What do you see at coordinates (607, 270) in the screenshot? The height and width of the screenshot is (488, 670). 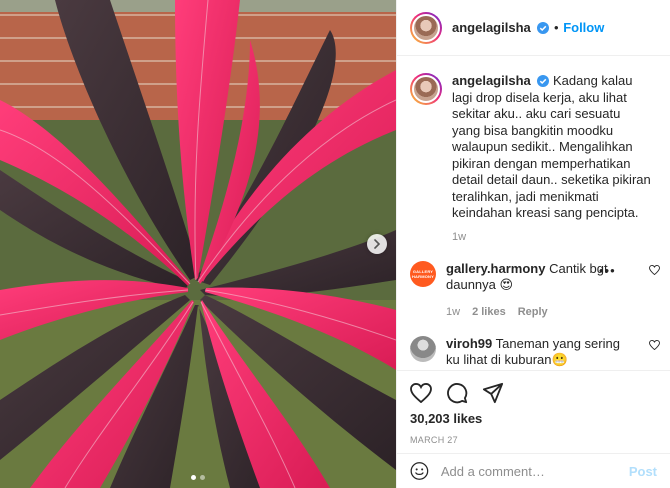 I see `comment-options-icon: •••` at bounding box center [607, 270].